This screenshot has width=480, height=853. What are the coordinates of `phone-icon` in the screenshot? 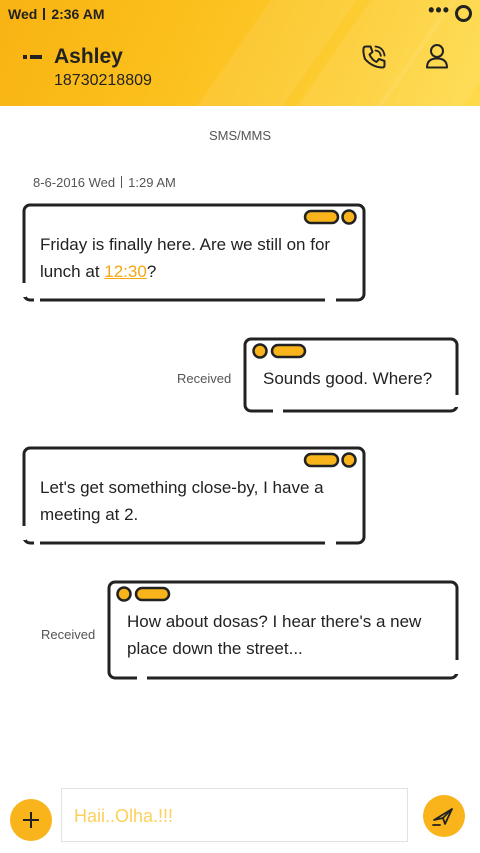 It's located at (374, 57).